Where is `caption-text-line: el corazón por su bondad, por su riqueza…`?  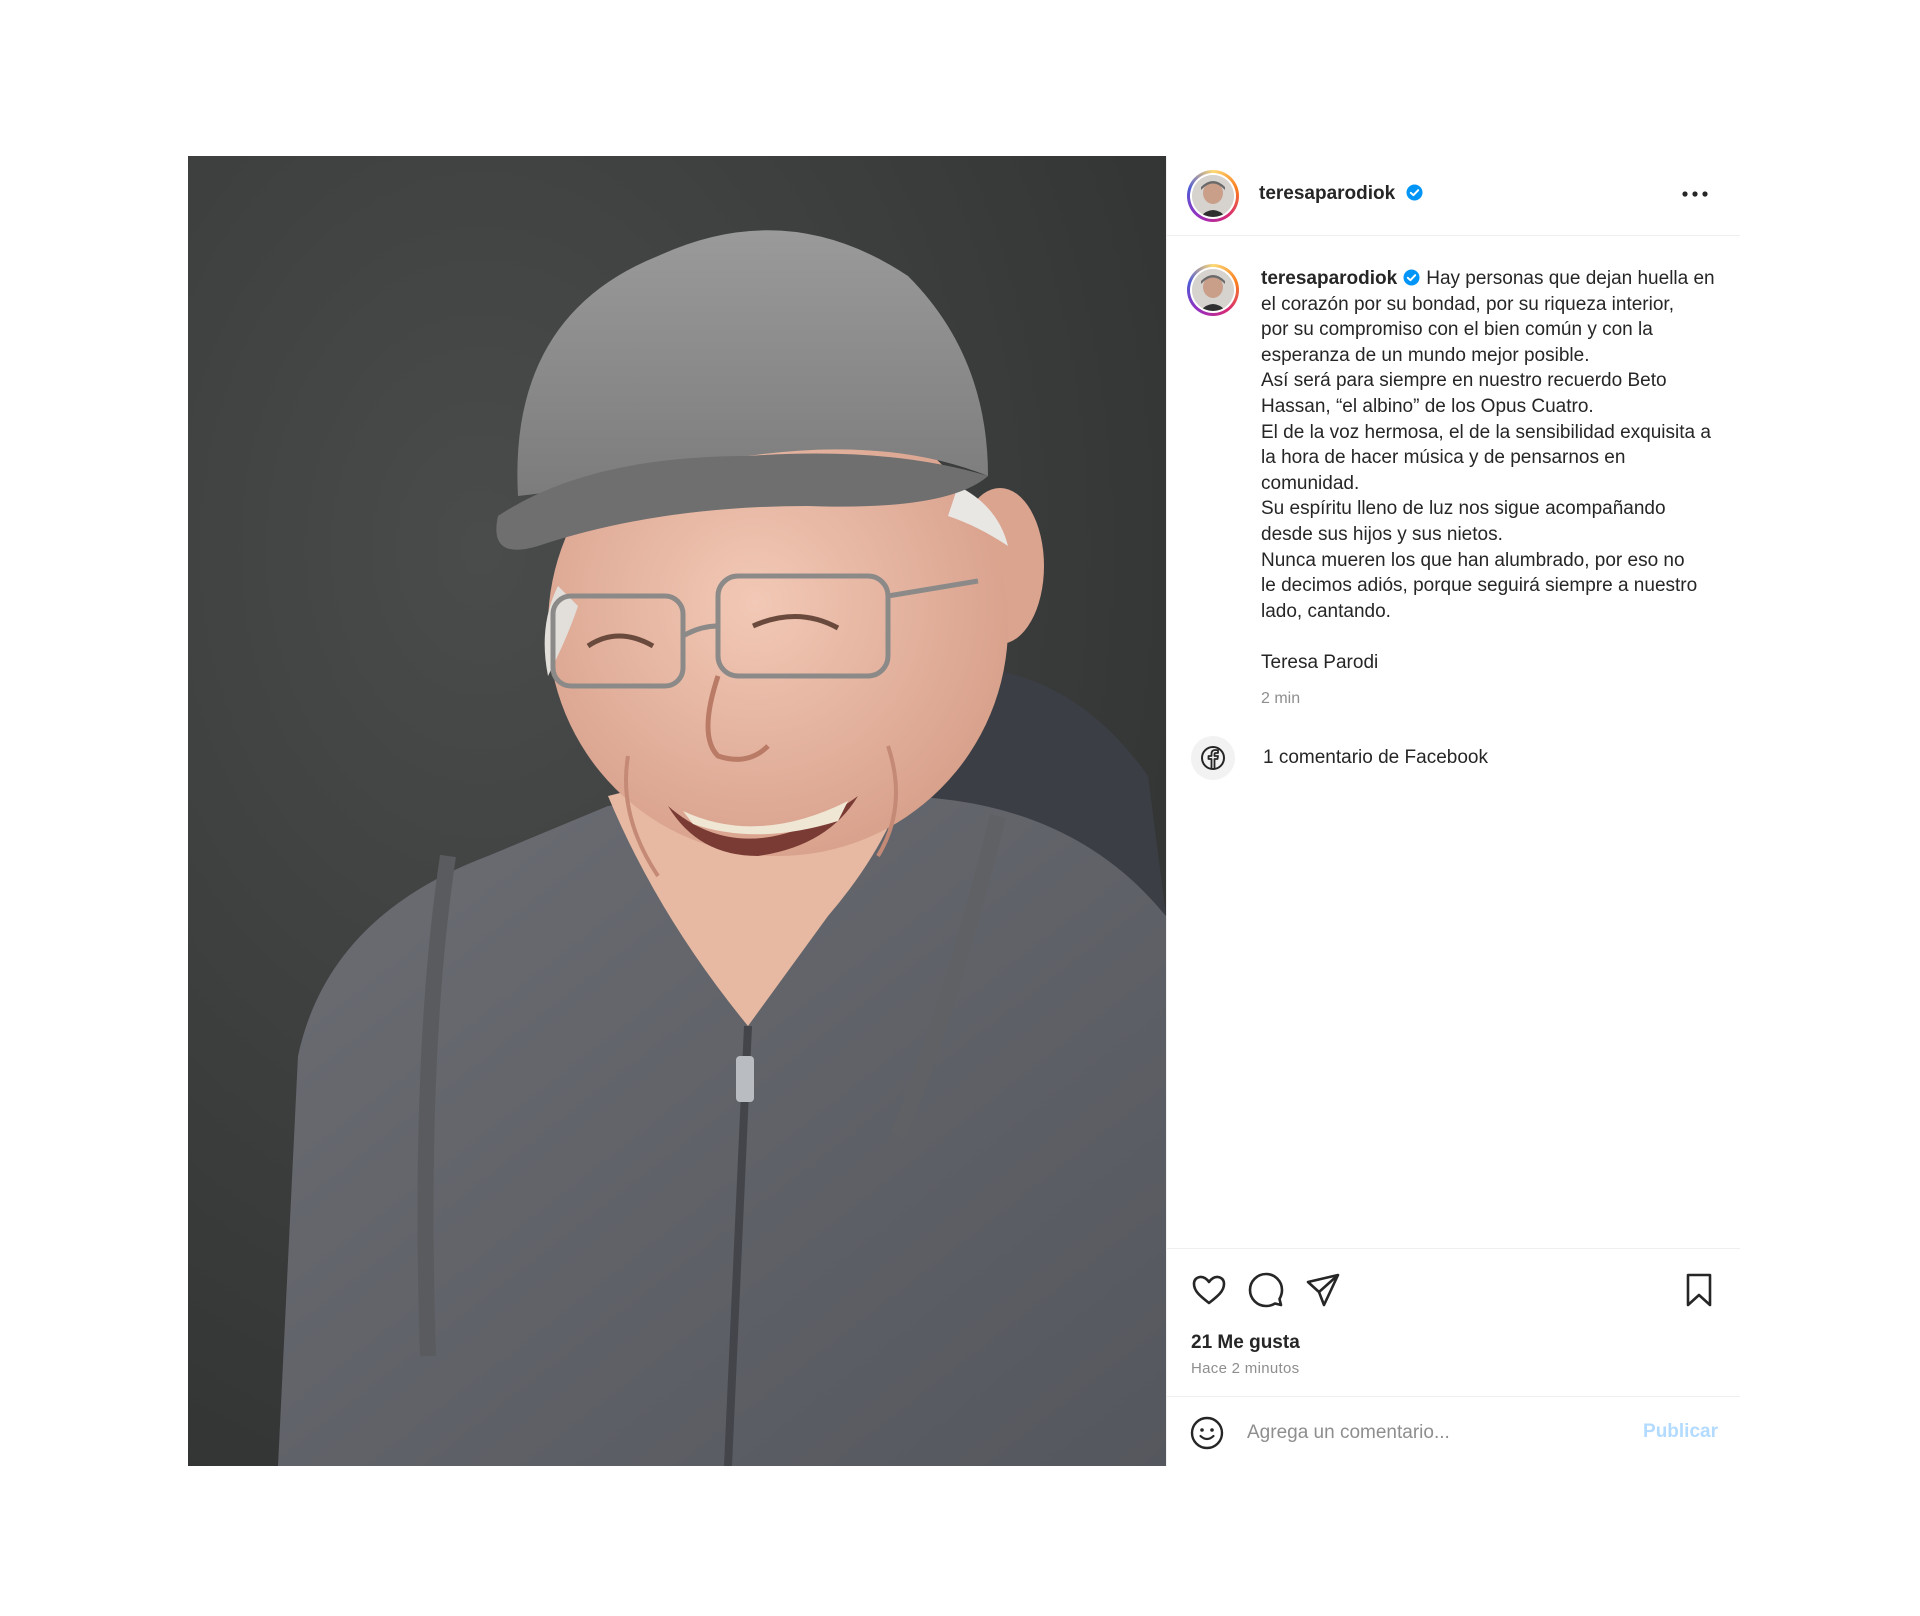 caption-text-line: el corazón por su bondad, por su riqueza… is located at coordinates (1467, 304).